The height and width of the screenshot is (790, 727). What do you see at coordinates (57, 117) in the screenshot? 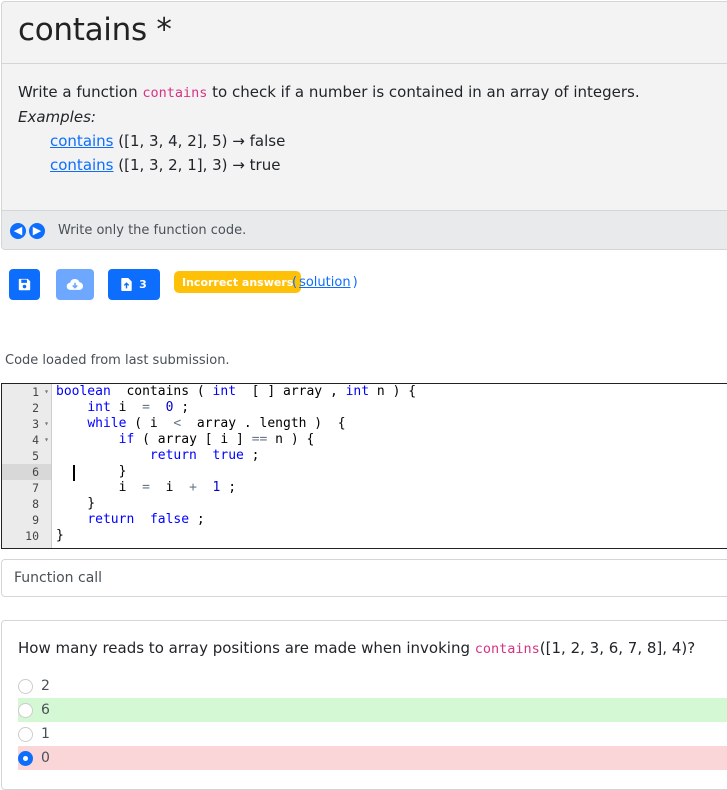
I see `examples-label: Examples:` at bounding box center [57, 117].